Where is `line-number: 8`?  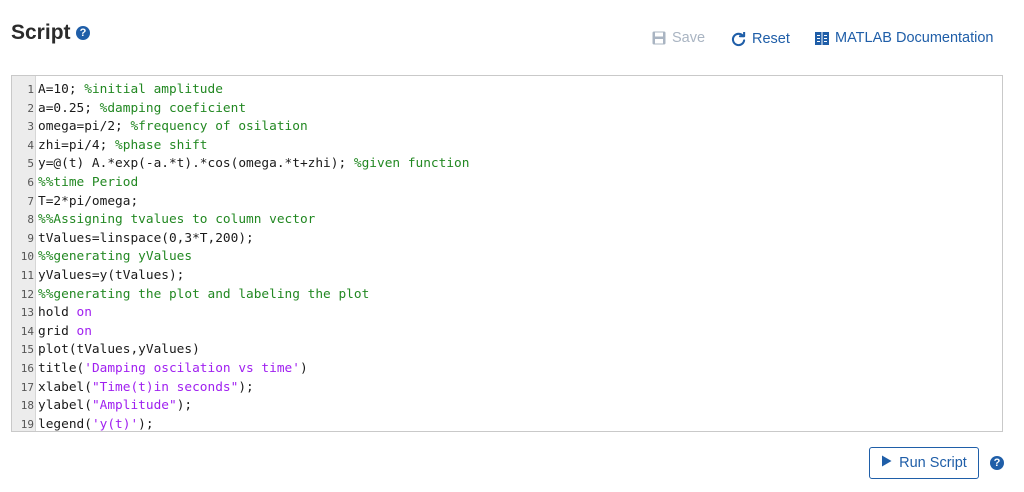 line-number: 8 is located at coordinates (30, 220).